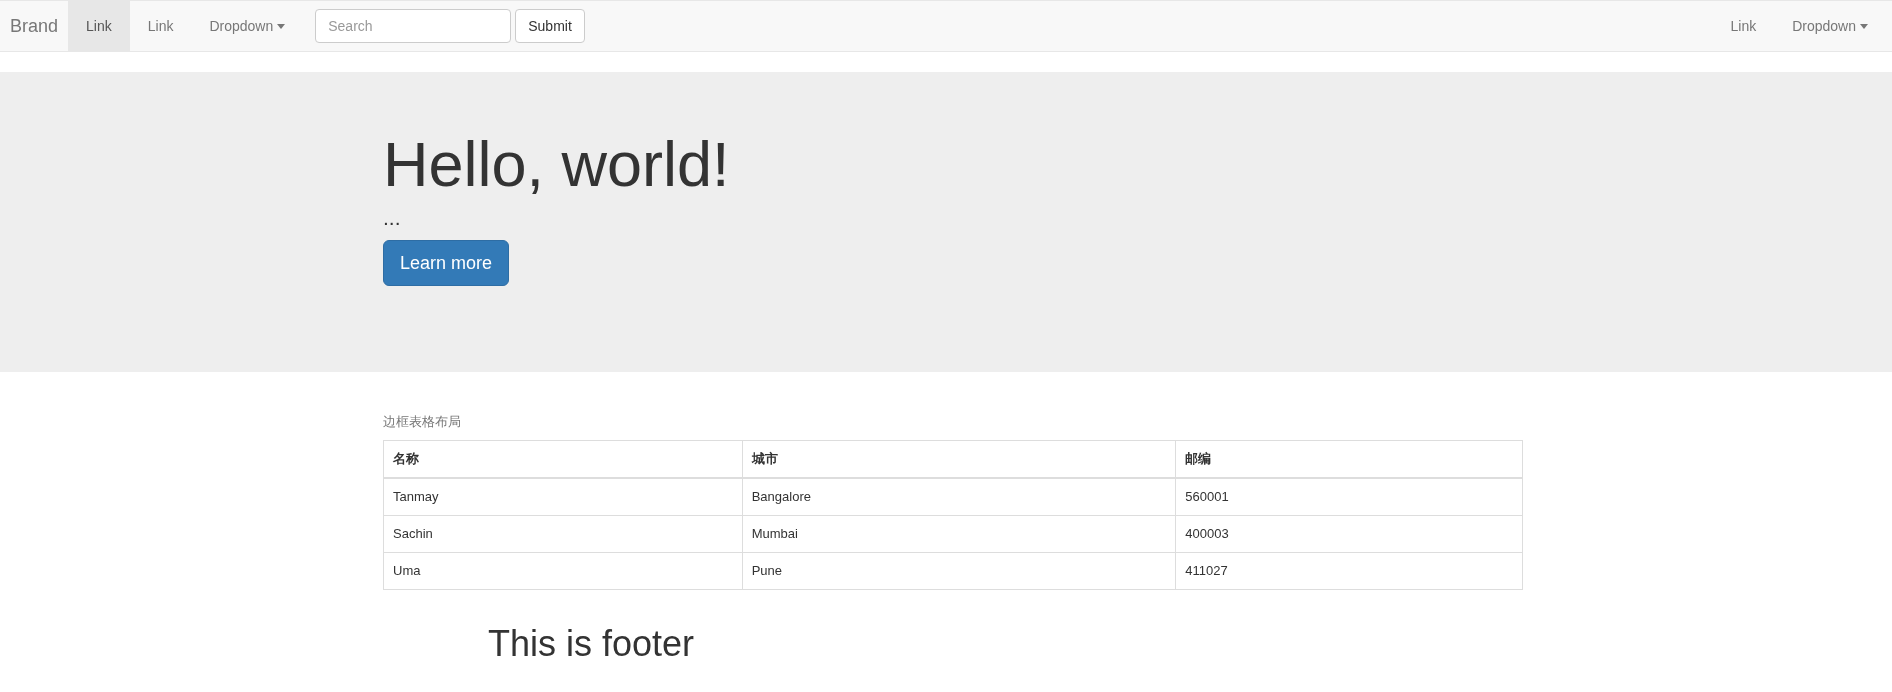 The height and width of the screenshot is (692, 1892). I want to click on table-cell: 560001, so click(1349, 496).